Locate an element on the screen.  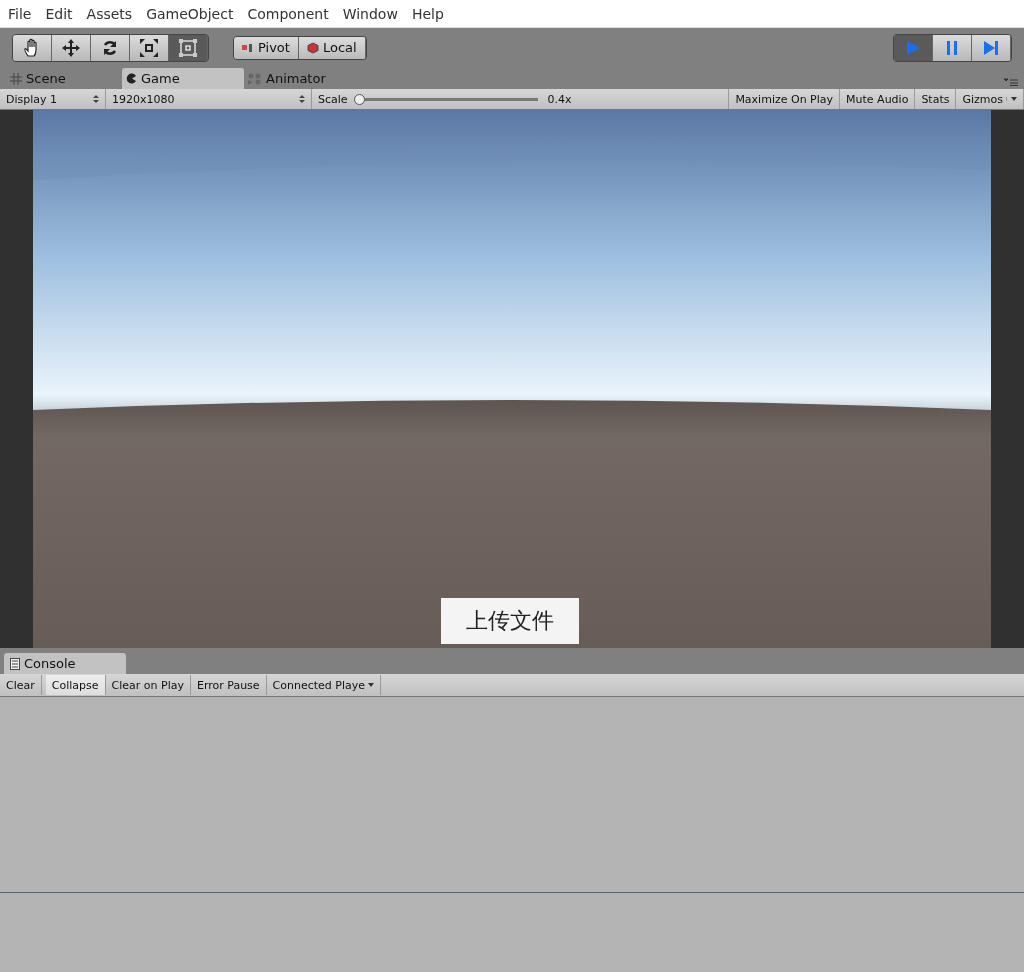
step-icon is located at coordinates (991, 47).